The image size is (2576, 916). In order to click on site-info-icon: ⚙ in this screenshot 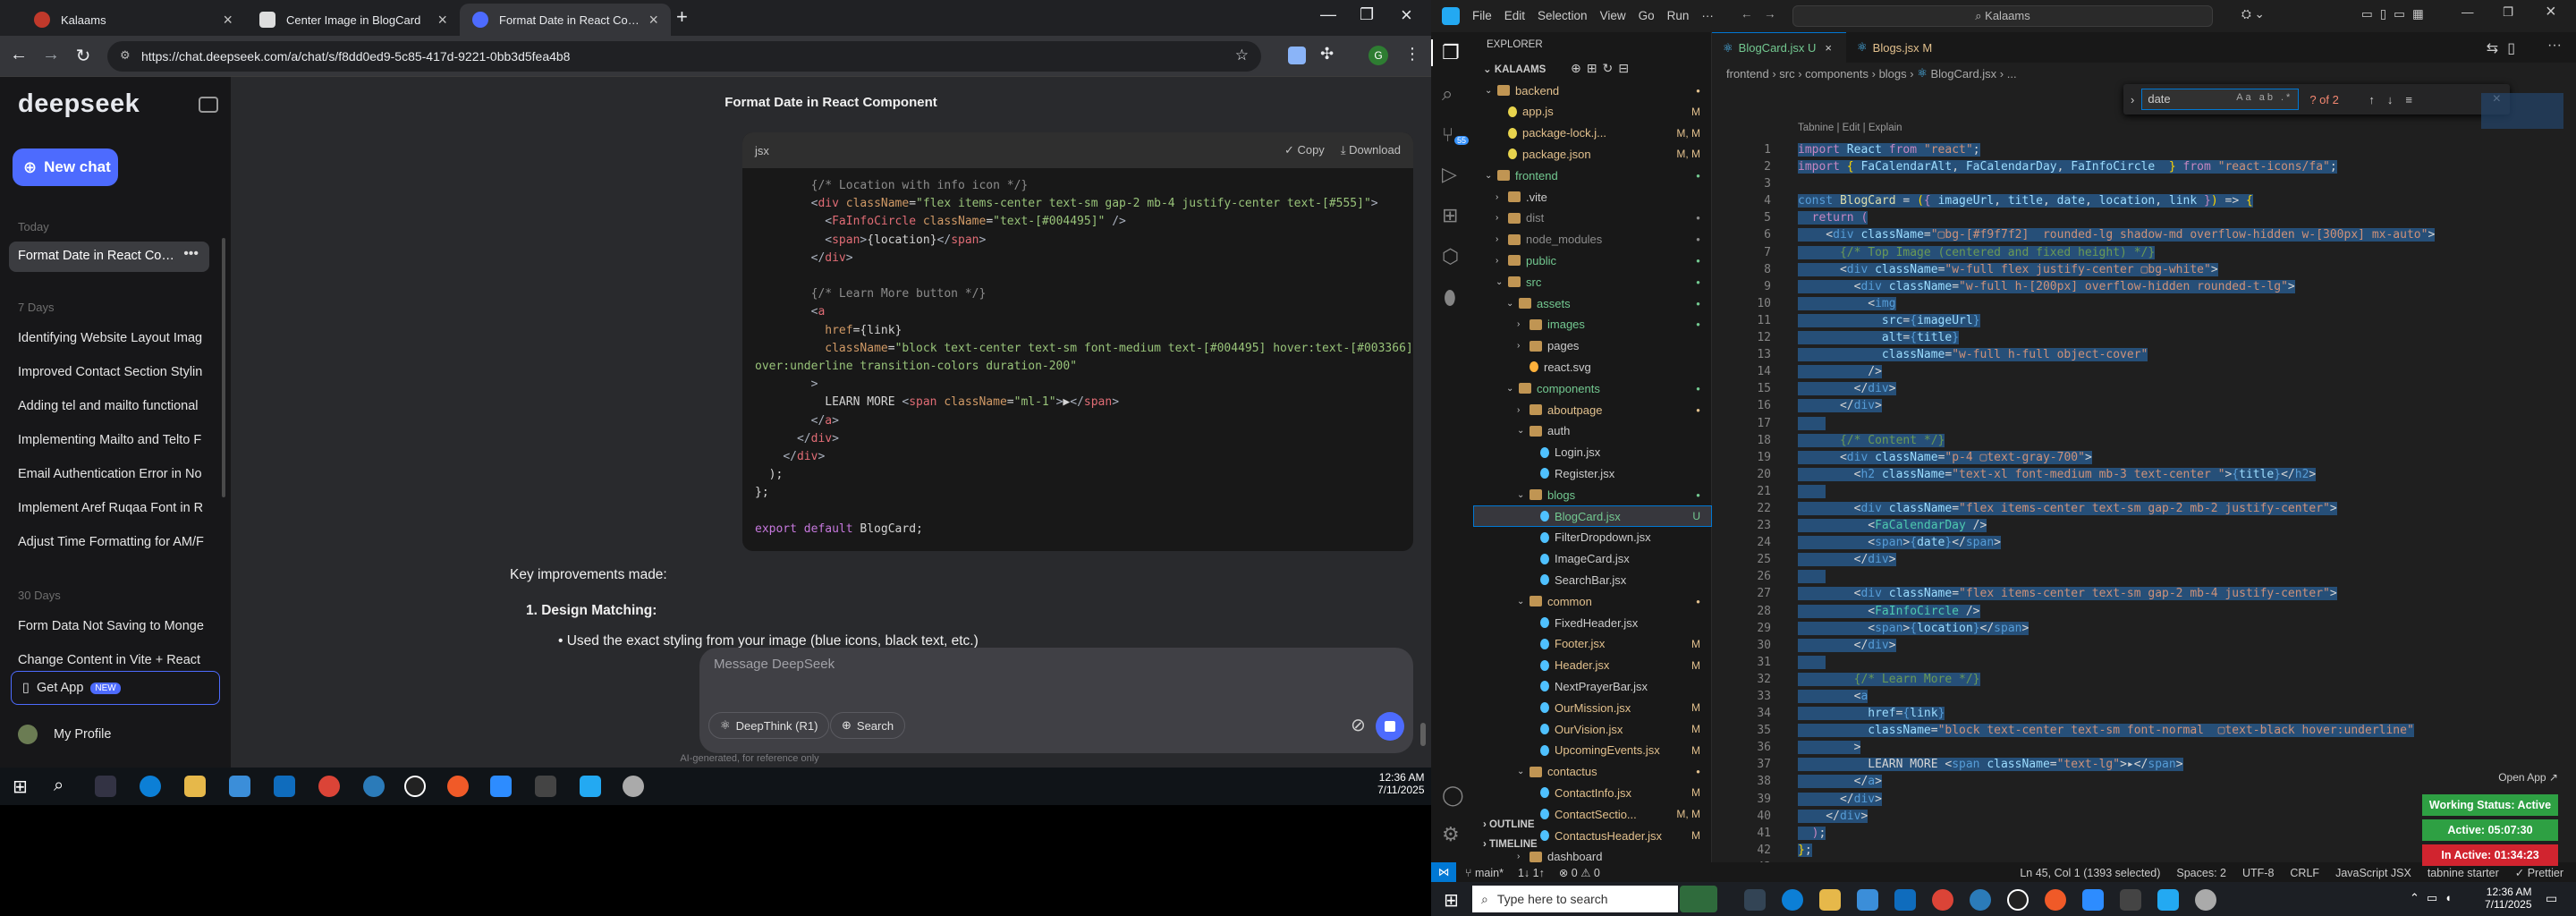, I will do `click(125, 55)`.